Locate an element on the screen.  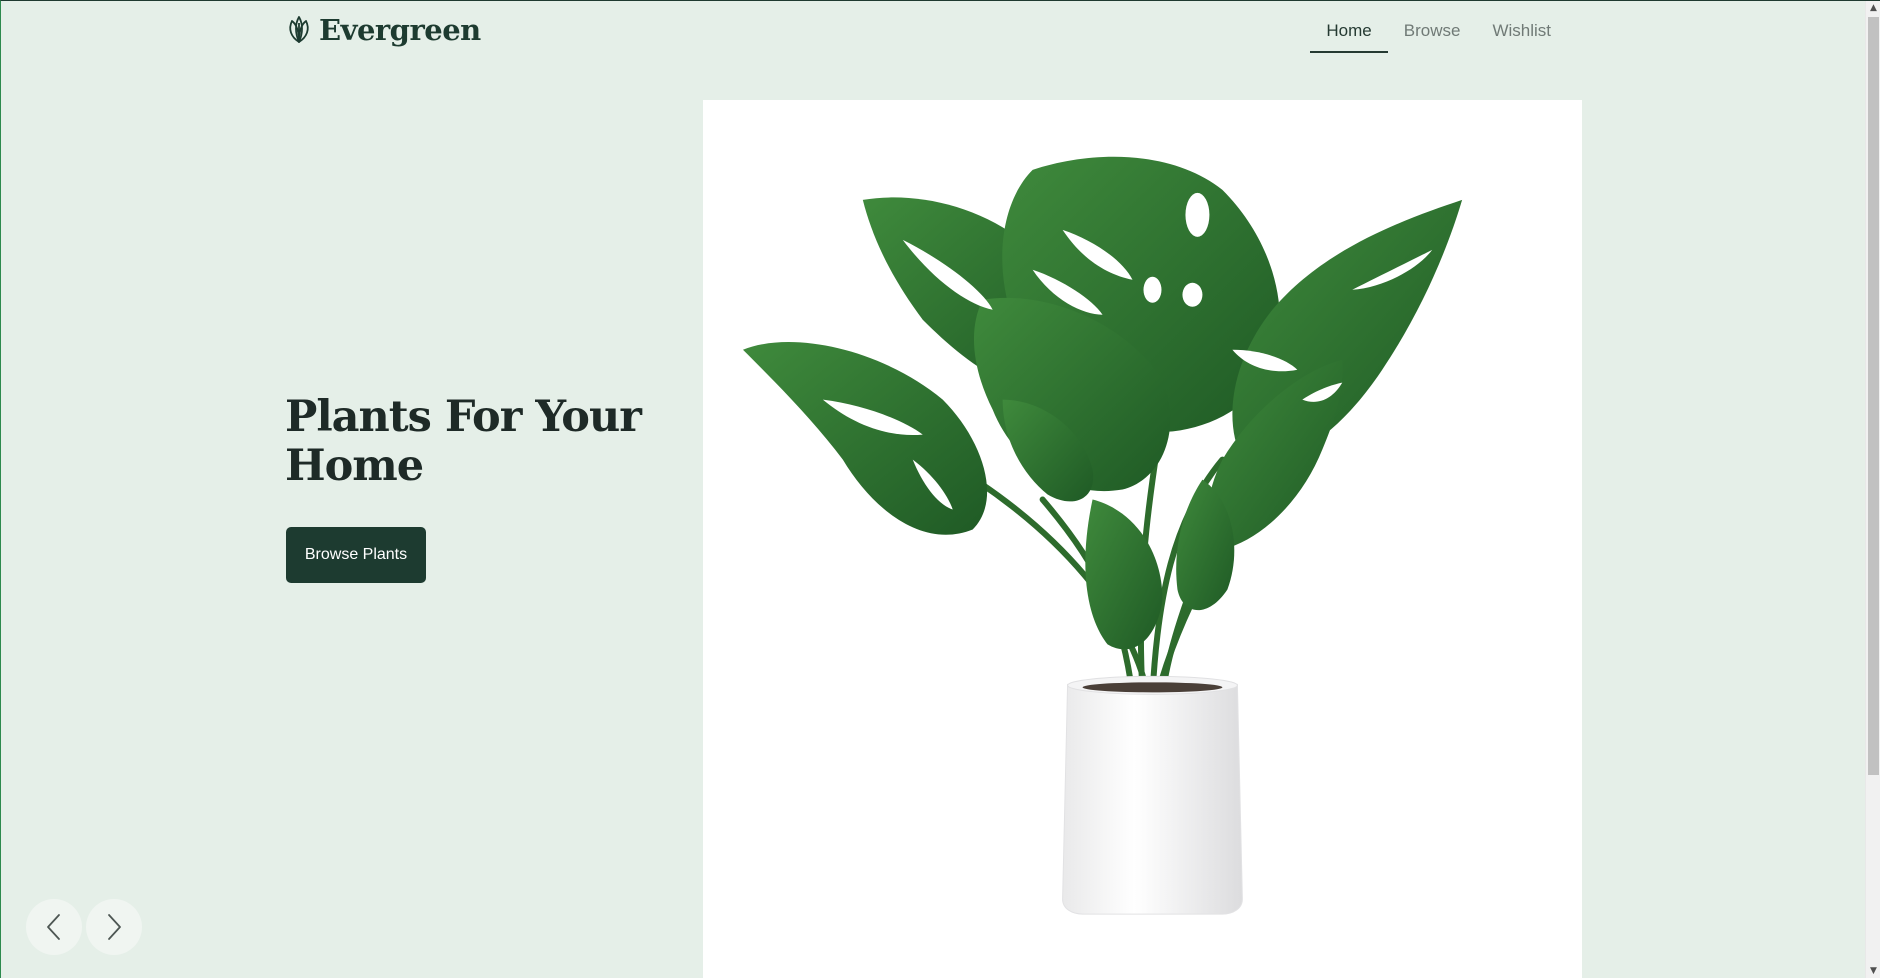
nav-browse: Browse is located at coordinates (1432, 27).